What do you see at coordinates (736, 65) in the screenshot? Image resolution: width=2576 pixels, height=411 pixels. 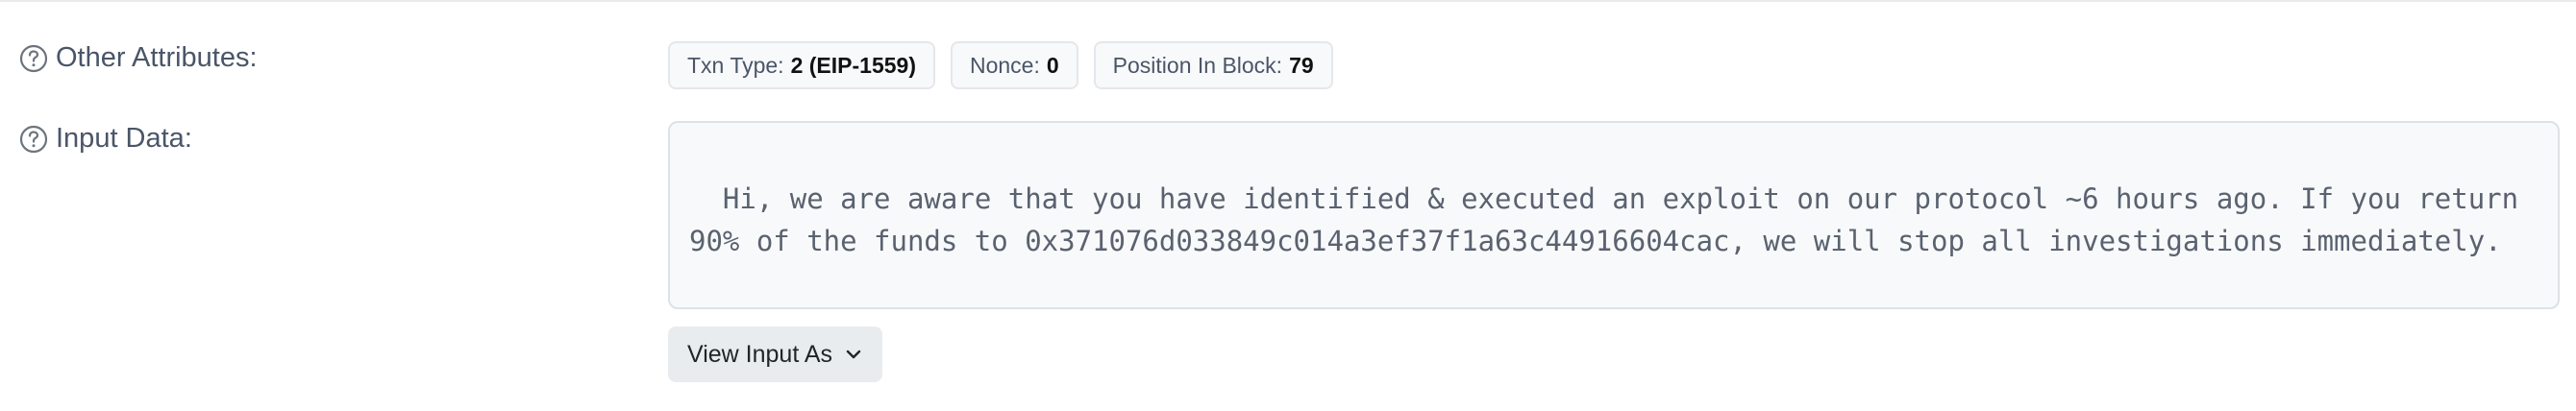 I see `badge-key: Txn Type:` at bounding box center [736, 65].